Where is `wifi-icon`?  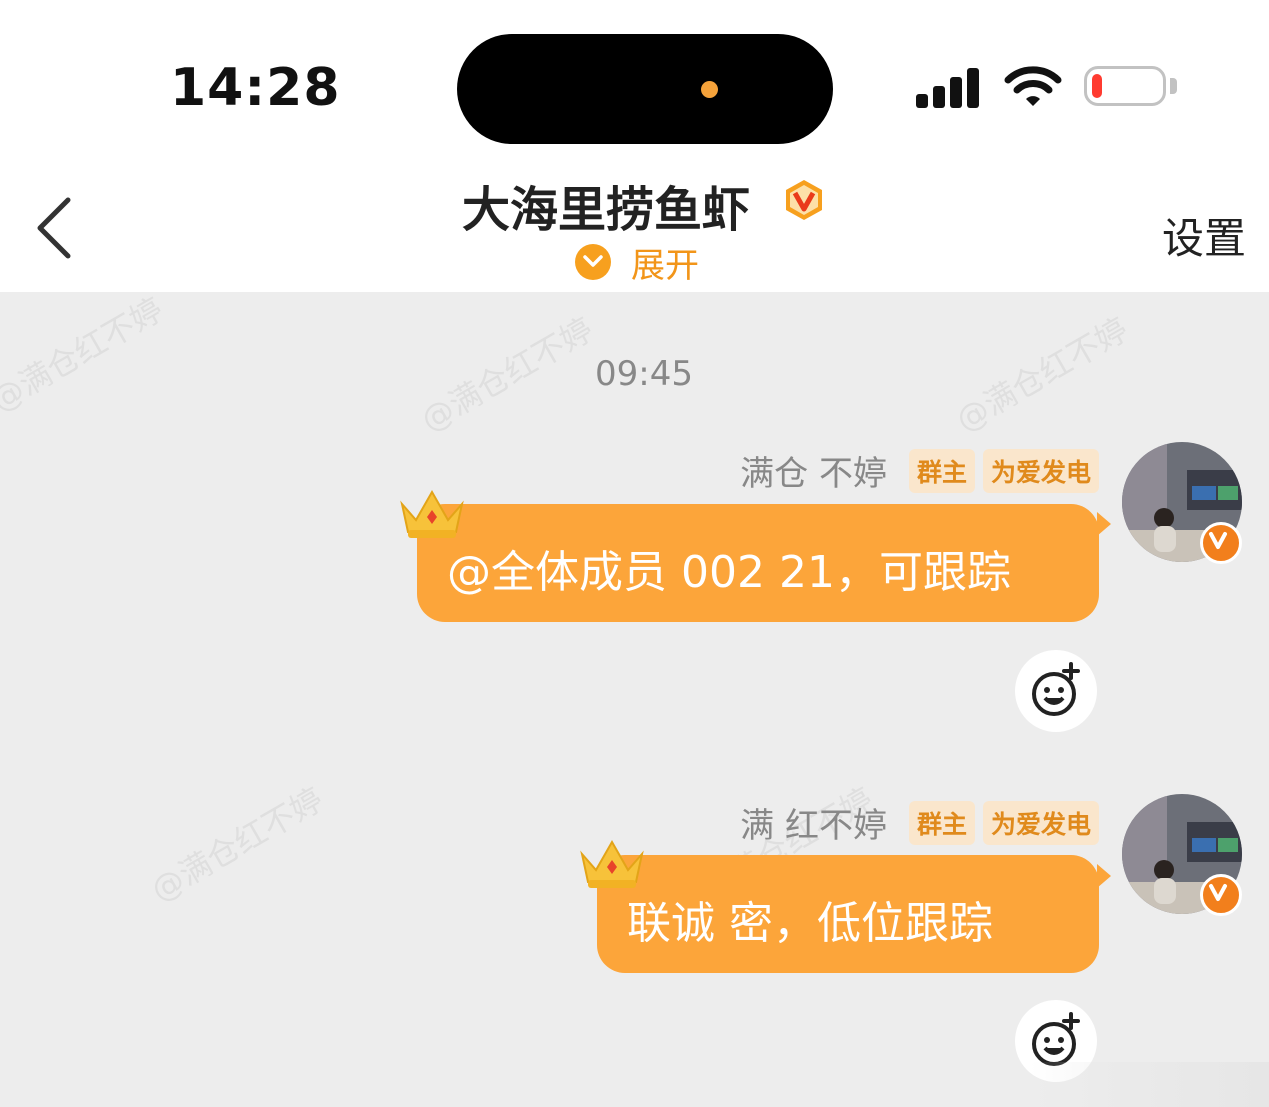 wifi-icon is located at coordinates (1033, 86).